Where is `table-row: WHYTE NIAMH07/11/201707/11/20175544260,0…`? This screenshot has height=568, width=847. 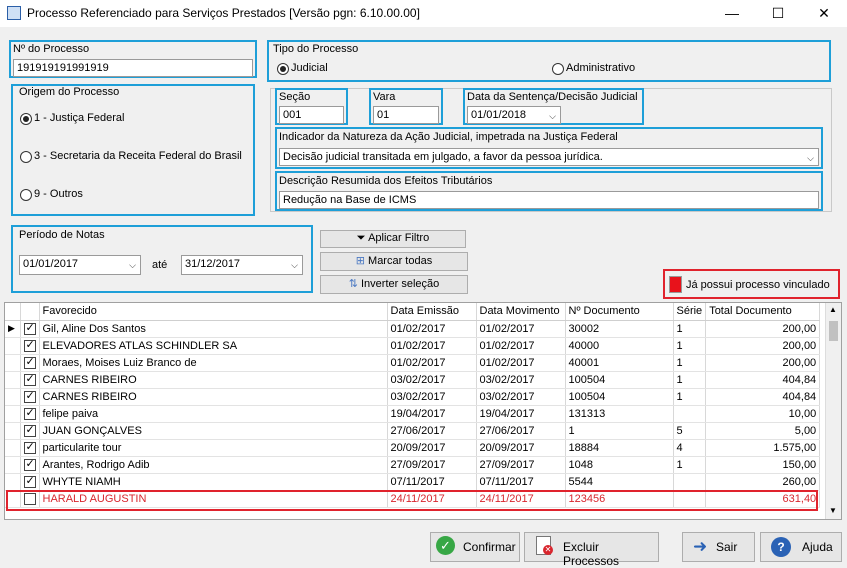
table-row: WHYTE NIAMH07/11/201707/11/20175544260,0… is located at coordinates (413, 482).